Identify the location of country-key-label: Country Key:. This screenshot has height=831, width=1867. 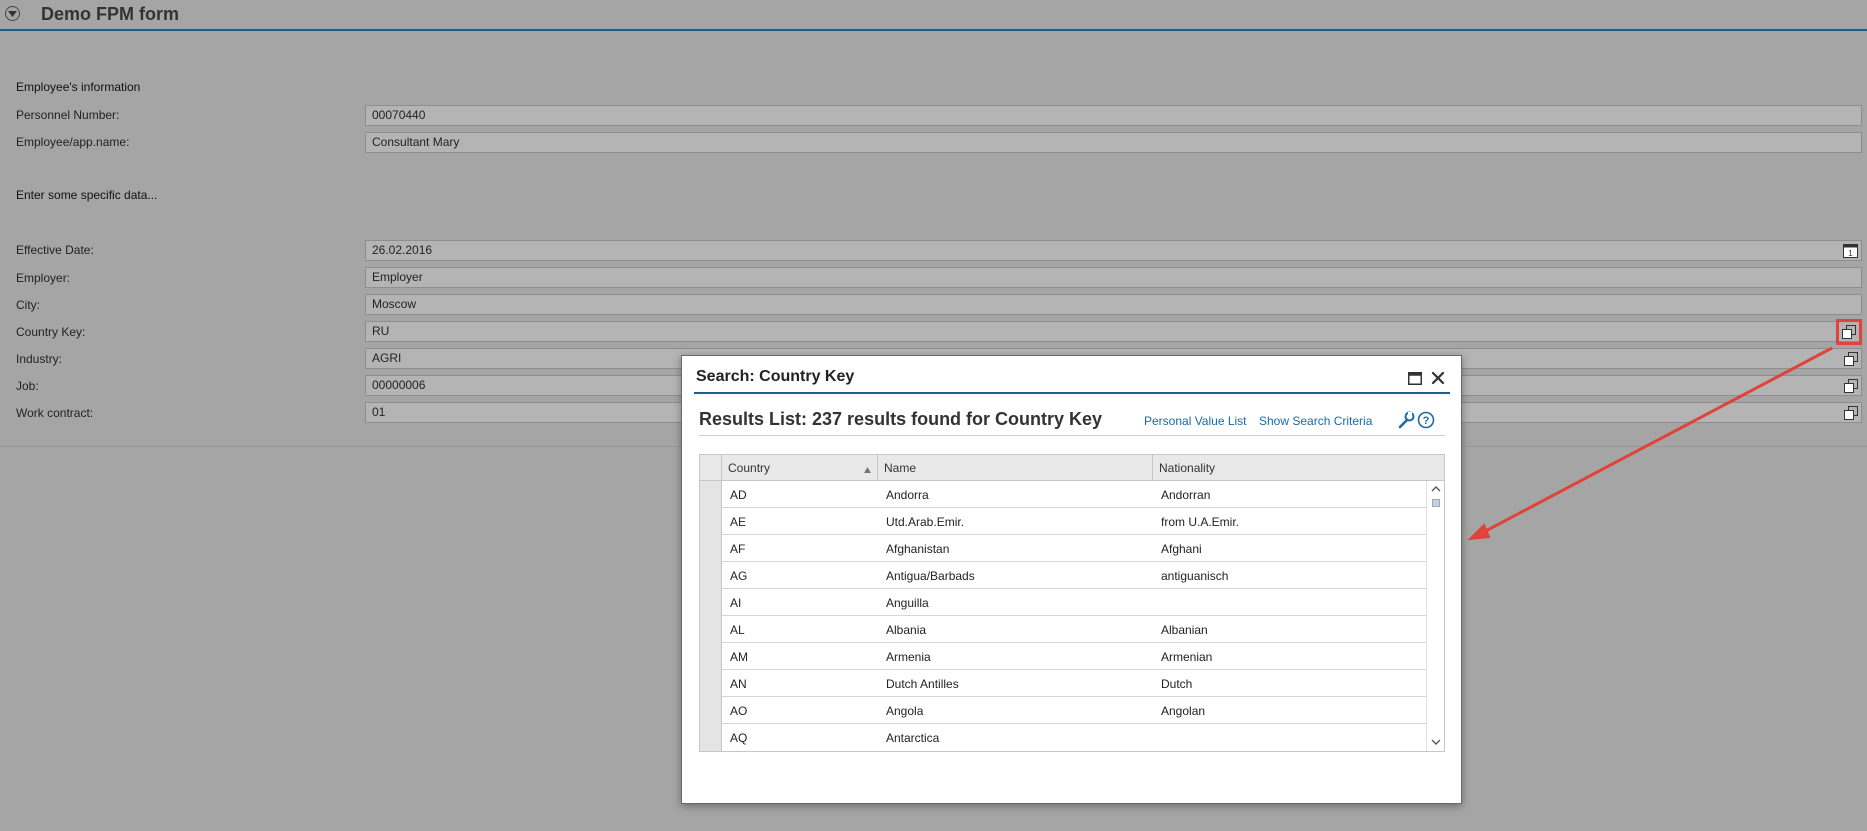
(51, 332).